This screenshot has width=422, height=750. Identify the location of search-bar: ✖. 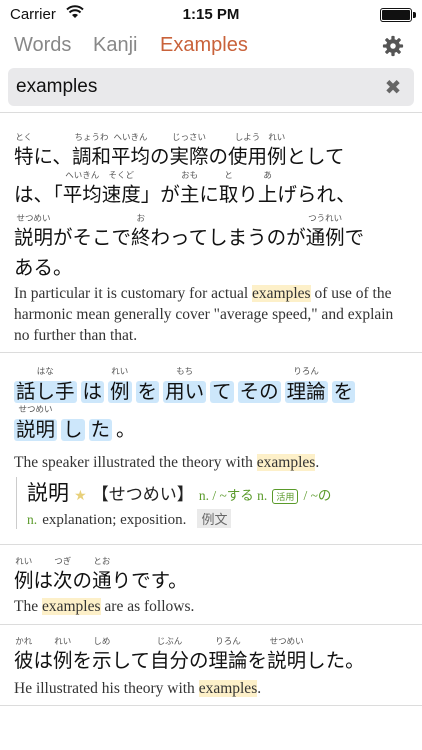
(211, 87).